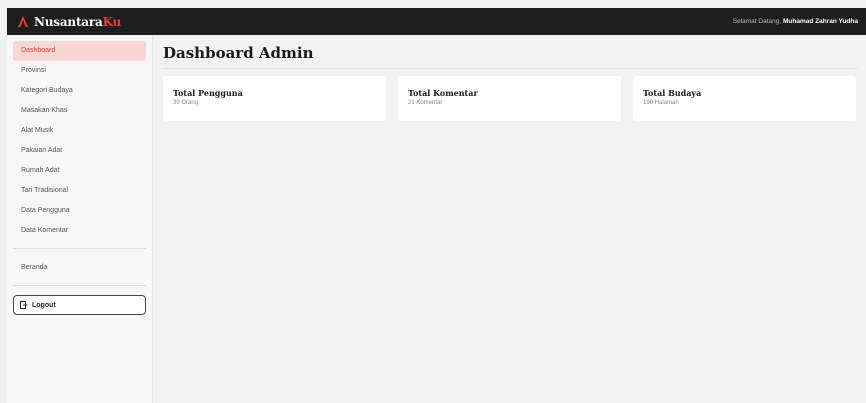 This screenshot has height=403, width=866. Describe the element at coordinates (443, 93) in the screenshot. I see `card-title: Total Komentar` at that location.